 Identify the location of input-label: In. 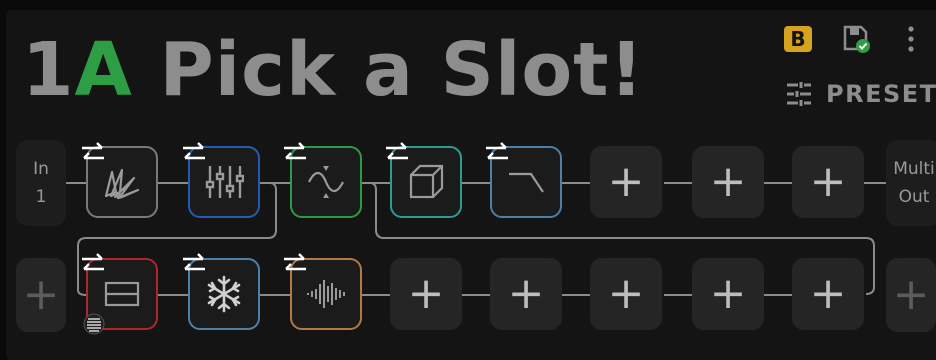
(41, 169).